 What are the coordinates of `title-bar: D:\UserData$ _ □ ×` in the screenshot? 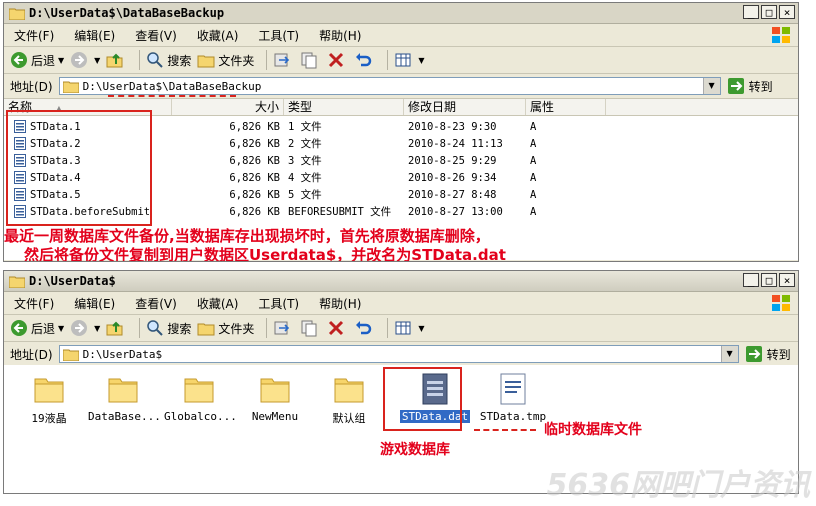 It's located at (401, 281).